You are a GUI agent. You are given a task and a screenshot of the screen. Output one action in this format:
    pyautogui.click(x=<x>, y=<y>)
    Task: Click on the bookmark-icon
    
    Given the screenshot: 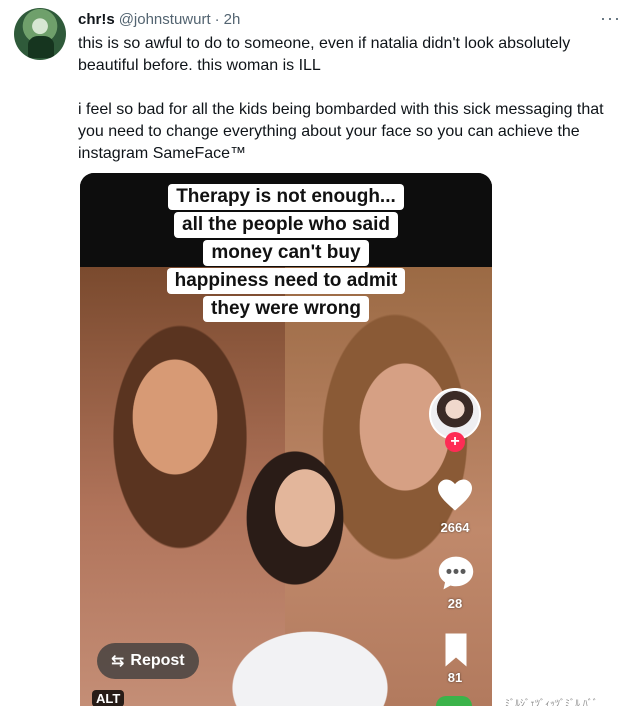 What is the action you would take?
    pyautogui.click(x=456, y=651)
    